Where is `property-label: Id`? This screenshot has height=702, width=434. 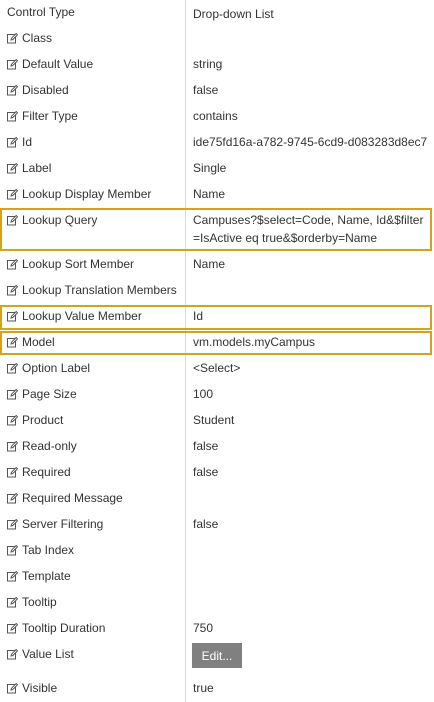 property-label: Id is located at coordinates (27, 142).